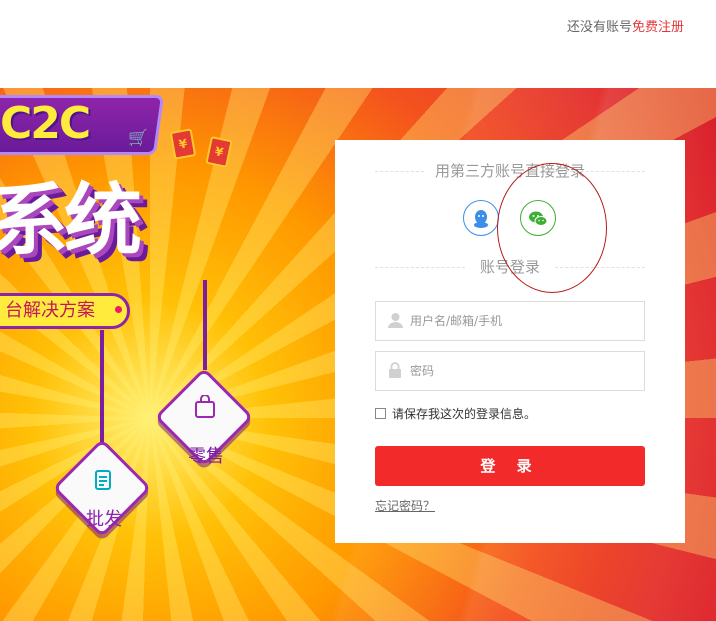 The height and width of the screenshot is (621, 716). What do you see at coordinates (658, 27) in the screenshot?
I see `register-link: 免费注册` at bounding box center [658, 27].